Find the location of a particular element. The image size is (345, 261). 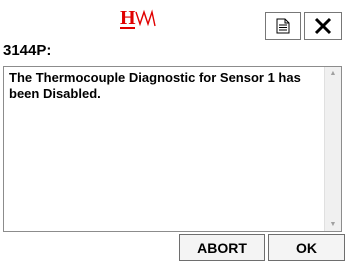

document-button is located at coordinates (283, 26).